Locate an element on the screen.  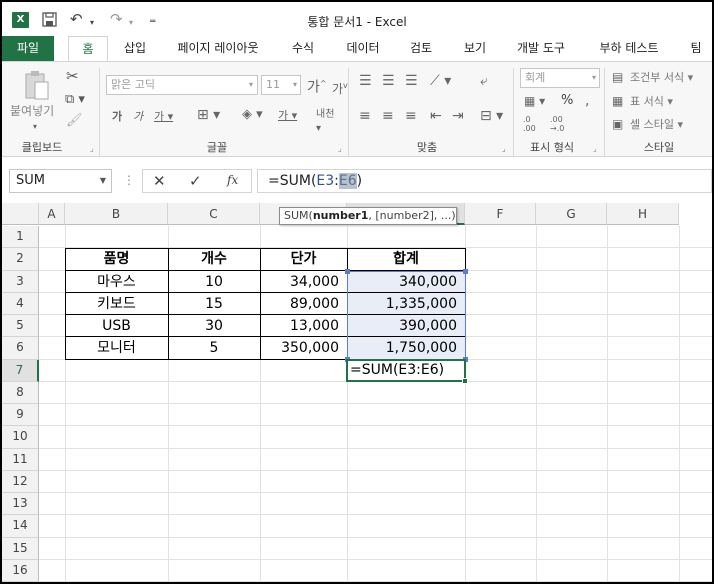
row-header-16: 16 is located at coordinates (20, 570).